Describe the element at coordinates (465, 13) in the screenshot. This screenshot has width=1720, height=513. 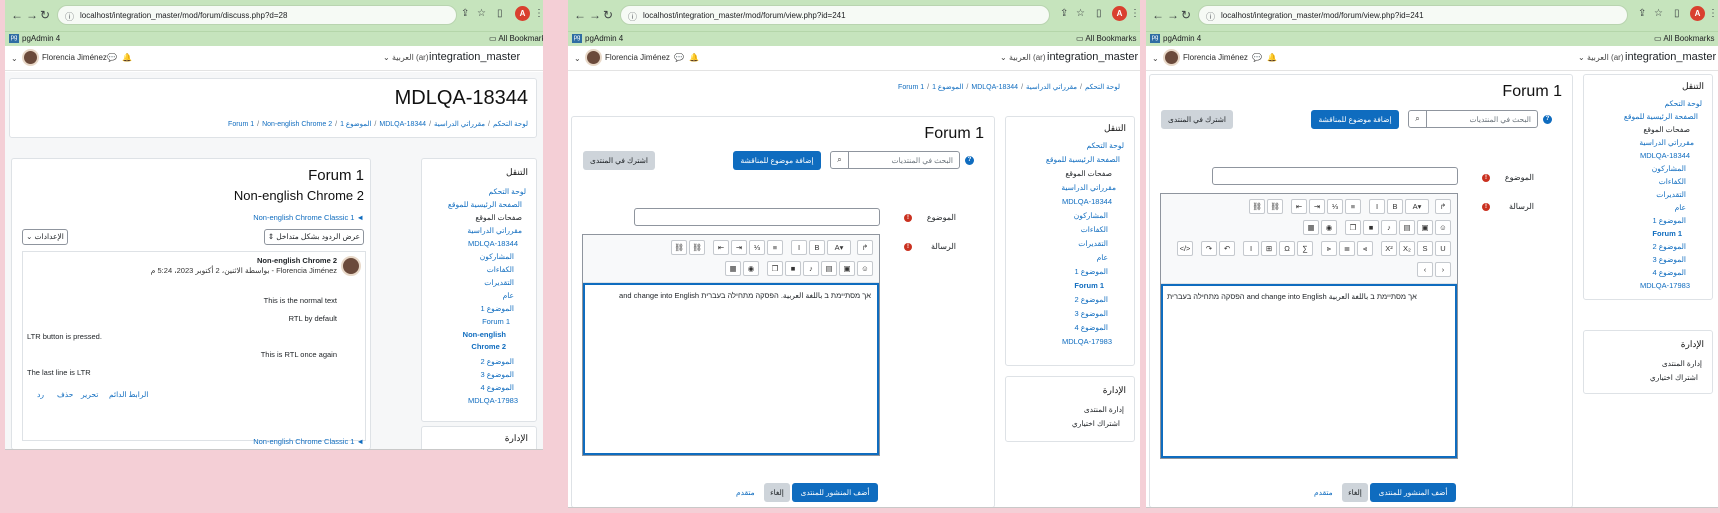
I see `share-icon: ⇪` at that location.